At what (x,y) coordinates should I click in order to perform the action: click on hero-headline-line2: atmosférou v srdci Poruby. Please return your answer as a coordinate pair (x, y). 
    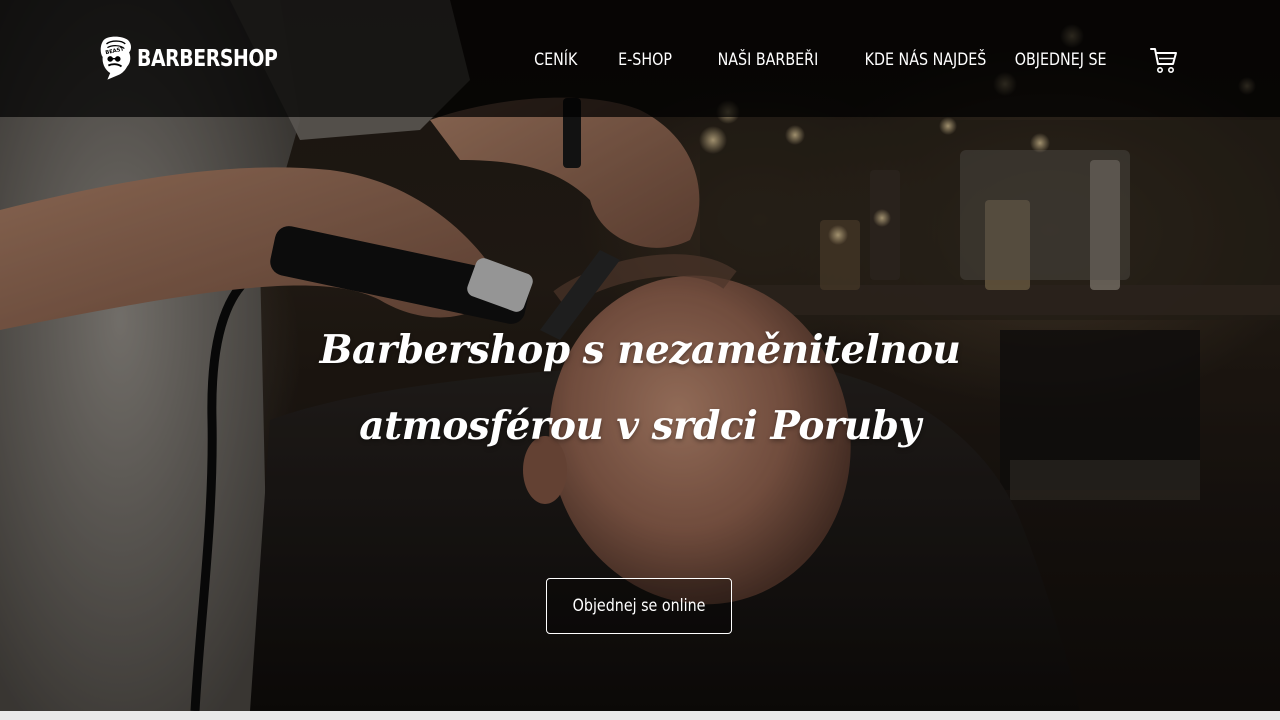
    Looking at the image, I should click on (640, 426).